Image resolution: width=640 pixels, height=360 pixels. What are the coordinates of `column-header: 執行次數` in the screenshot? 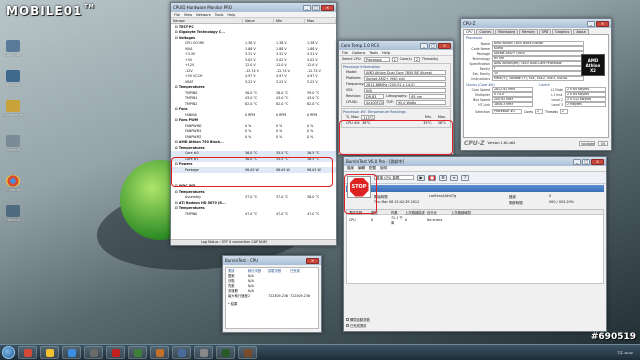 It's located at (255, 271).